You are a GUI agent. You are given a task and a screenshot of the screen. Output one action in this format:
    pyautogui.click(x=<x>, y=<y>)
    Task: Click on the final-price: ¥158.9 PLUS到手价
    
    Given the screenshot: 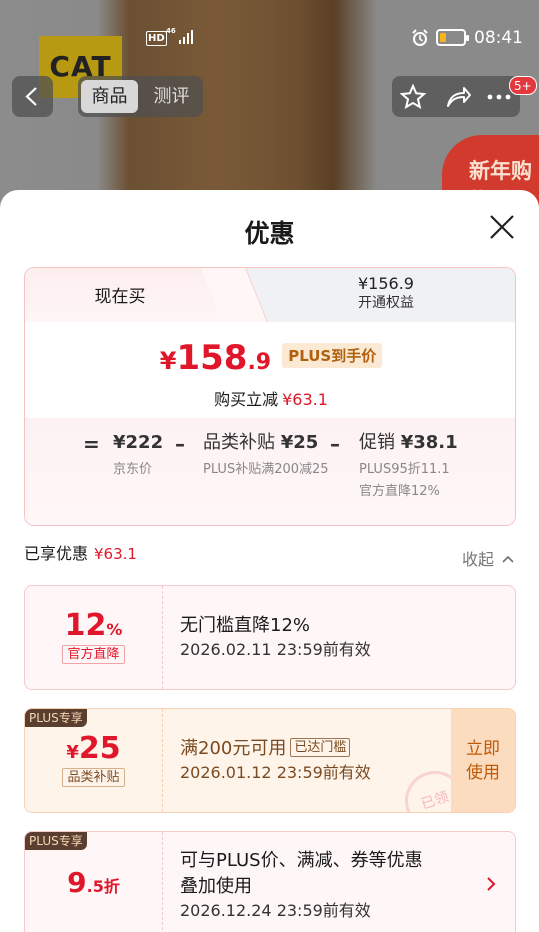 What is the action you would take?
    pyautogui.click(x=270, y=358)
    